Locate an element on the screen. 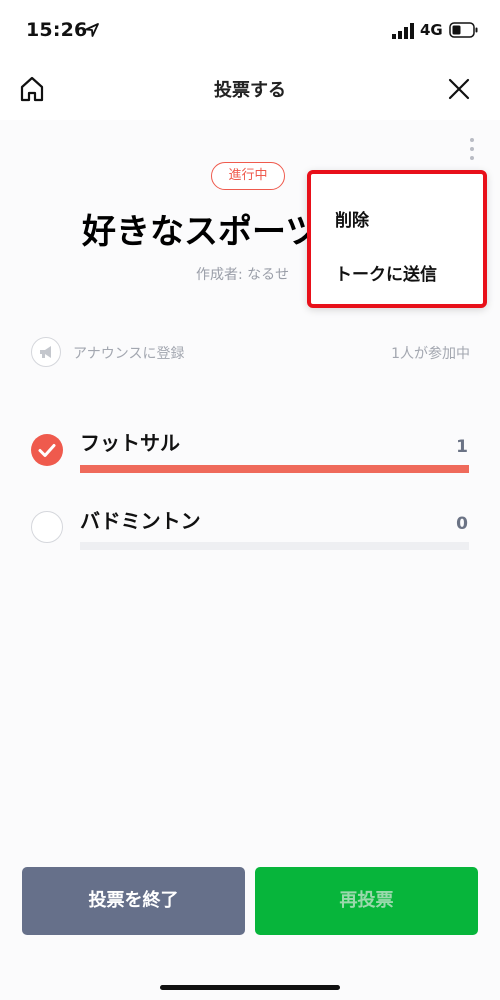 The height and width of the screenshot is (1000, 500). clock: 15:26 is located at coordinates (57, 30).